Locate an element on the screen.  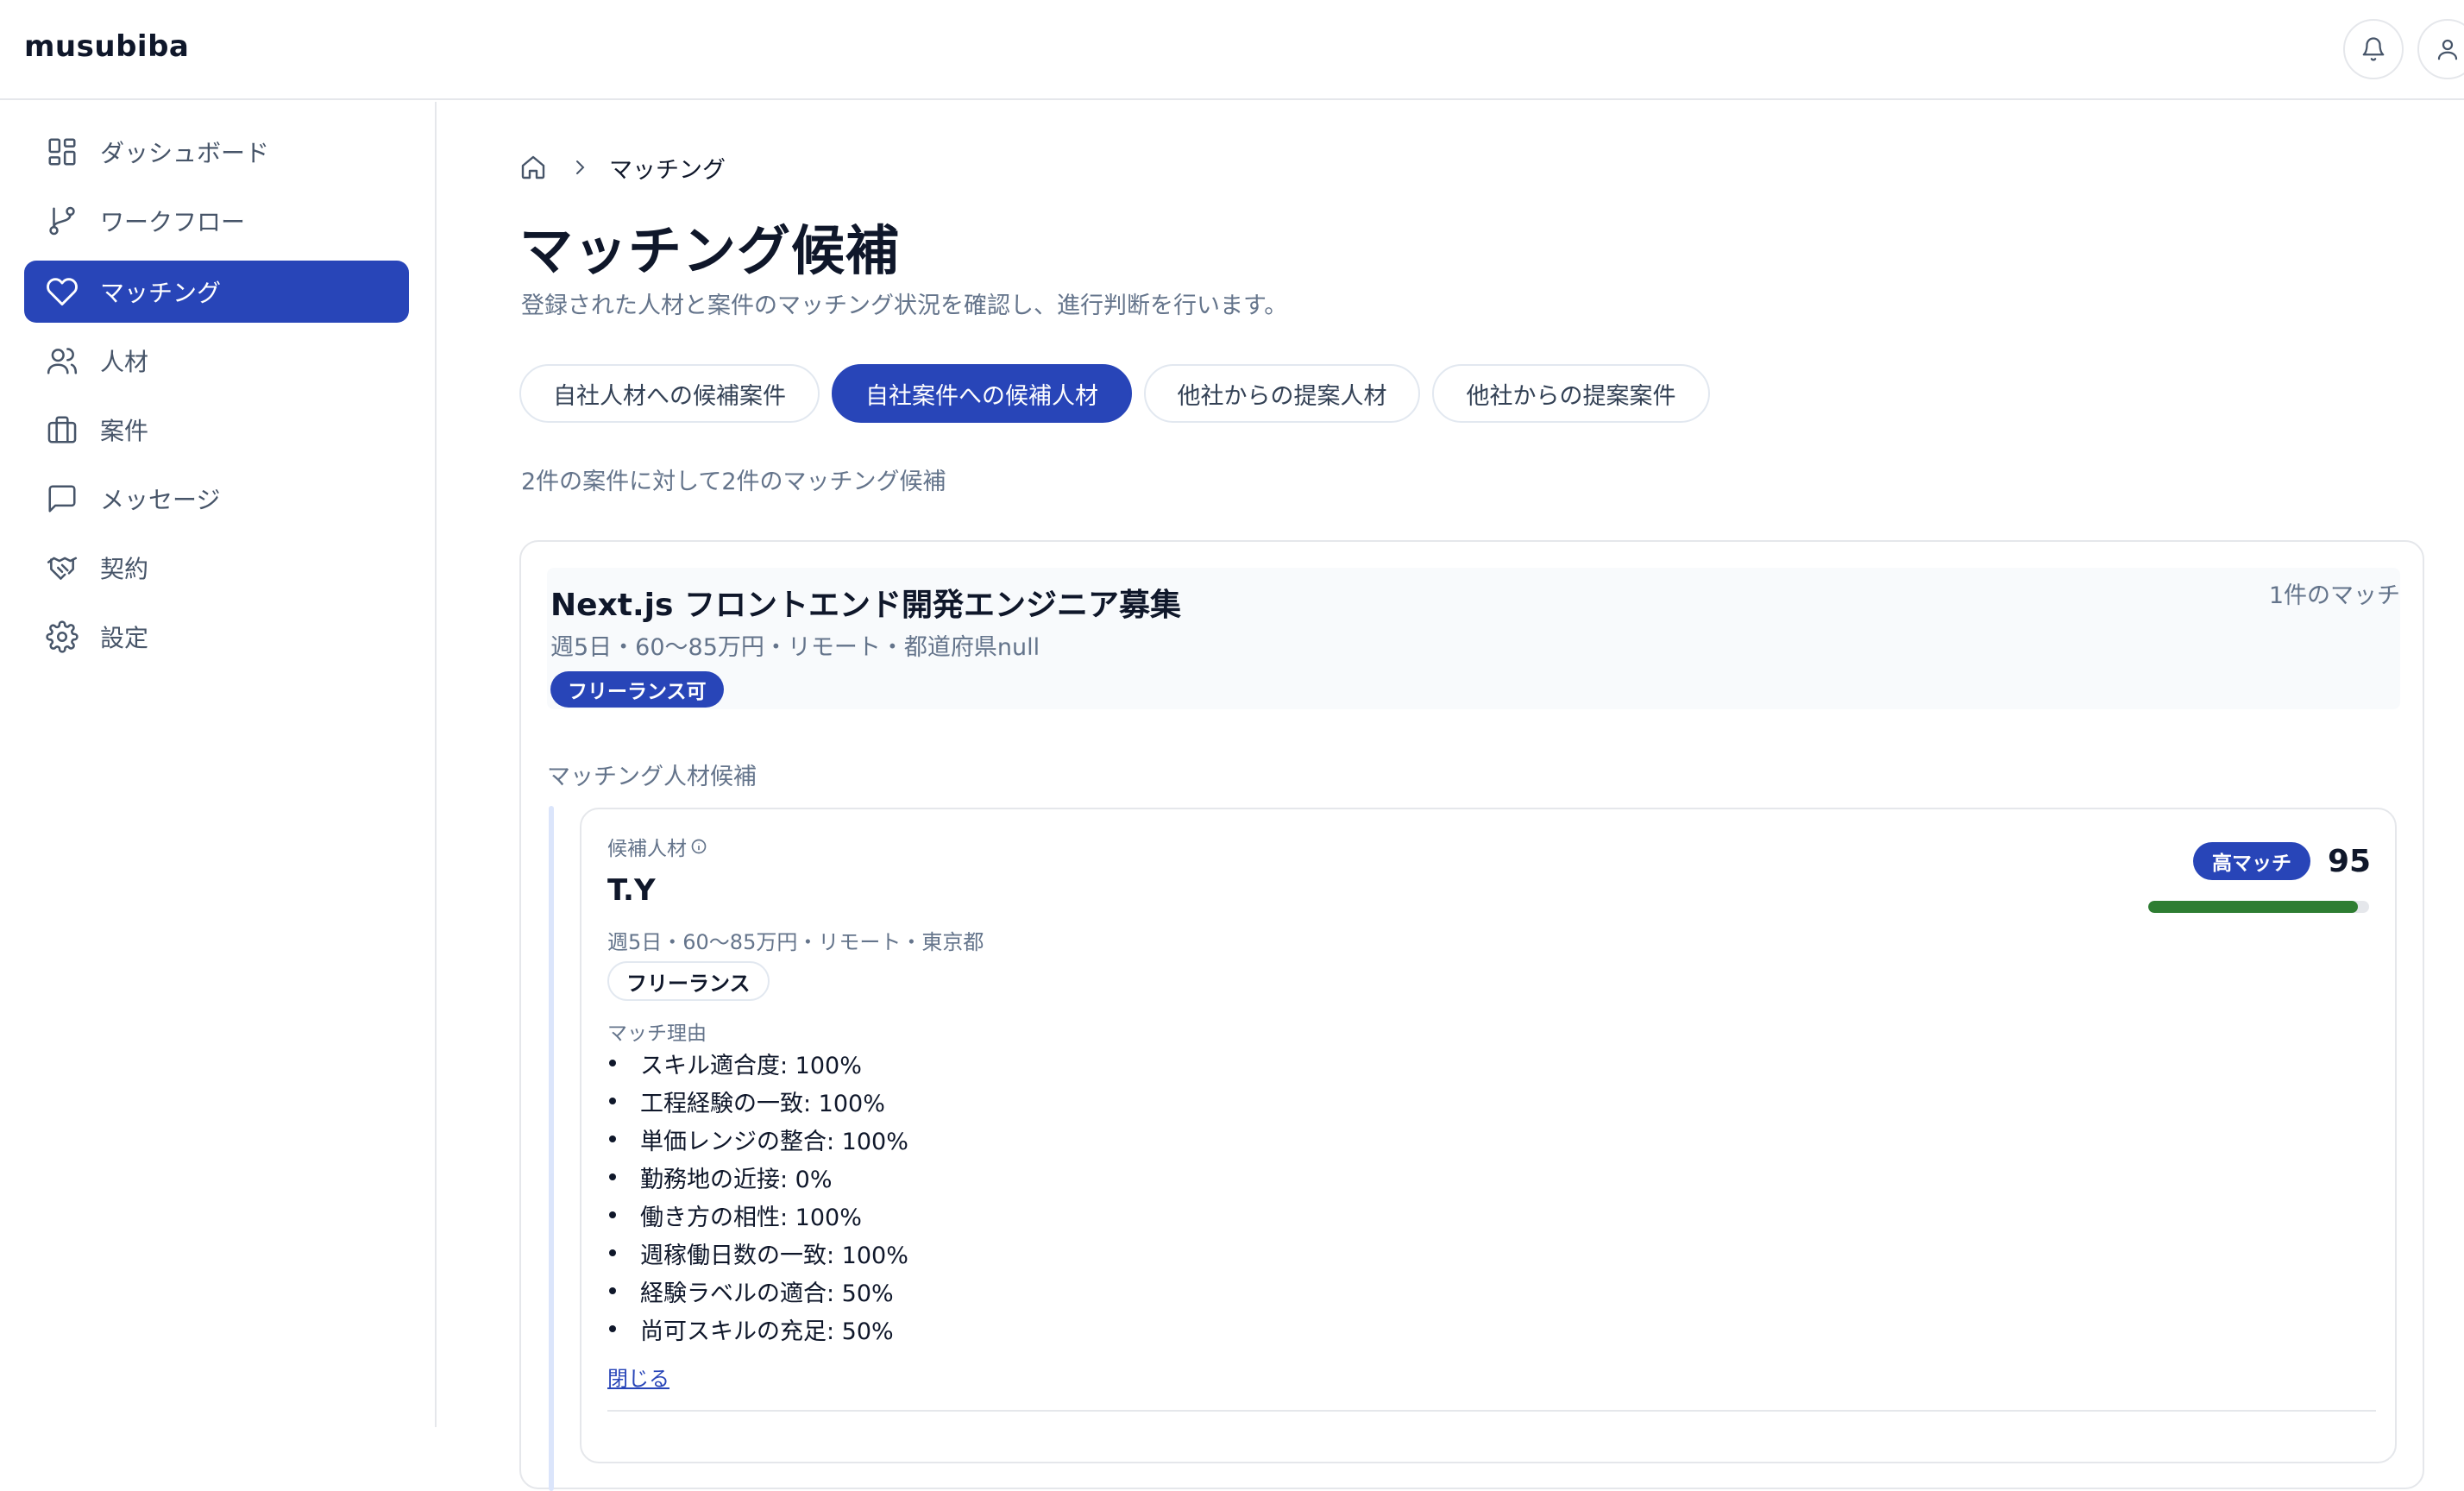
candidates-section-label: マッチング人材候補 is located at coordinates (652, 777).